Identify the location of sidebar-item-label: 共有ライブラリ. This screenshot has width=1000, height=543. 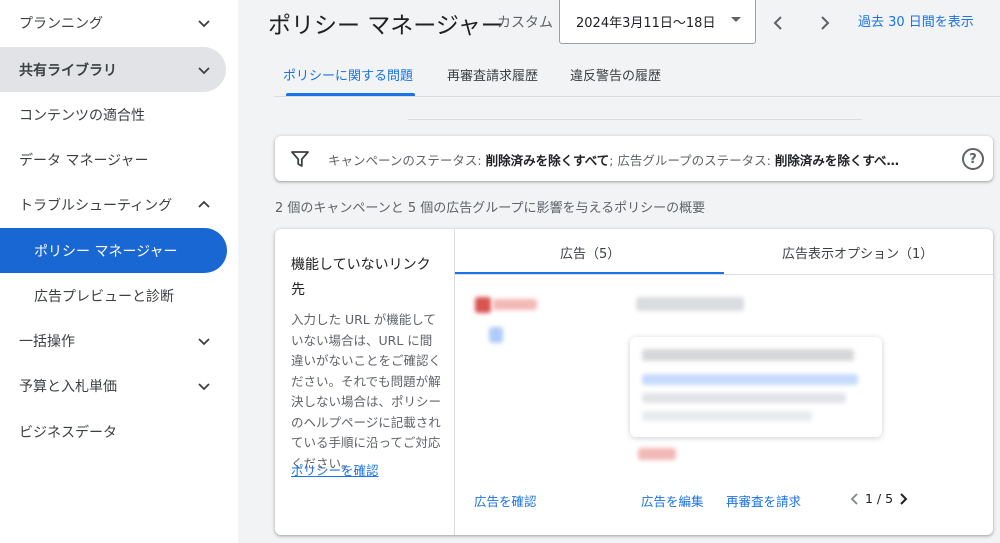
(68, 70).